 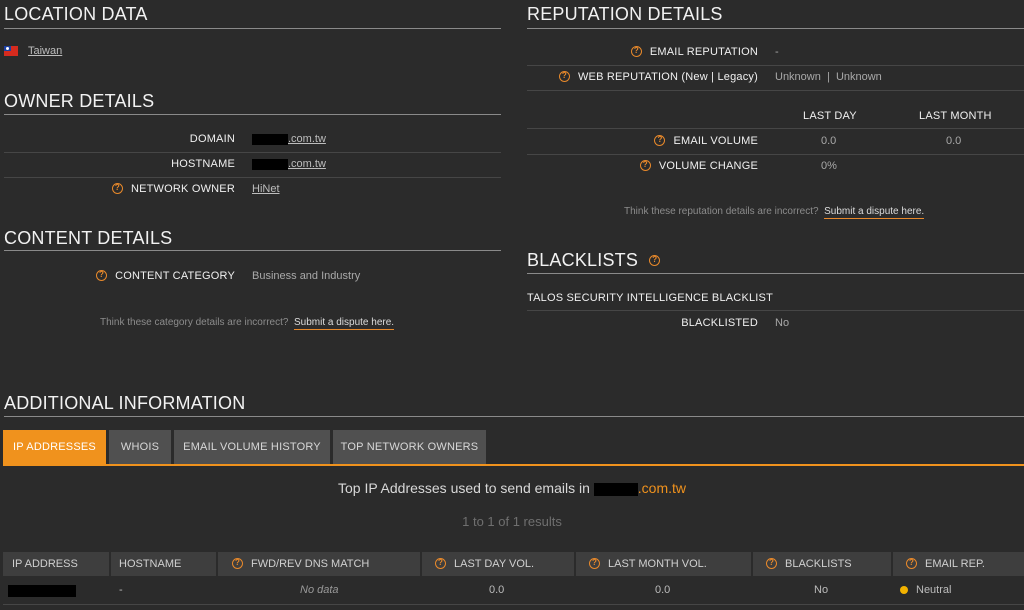 I want to click on th-last-month-vol: ? LAST MONTH VOL., so click(x=648, y=564).